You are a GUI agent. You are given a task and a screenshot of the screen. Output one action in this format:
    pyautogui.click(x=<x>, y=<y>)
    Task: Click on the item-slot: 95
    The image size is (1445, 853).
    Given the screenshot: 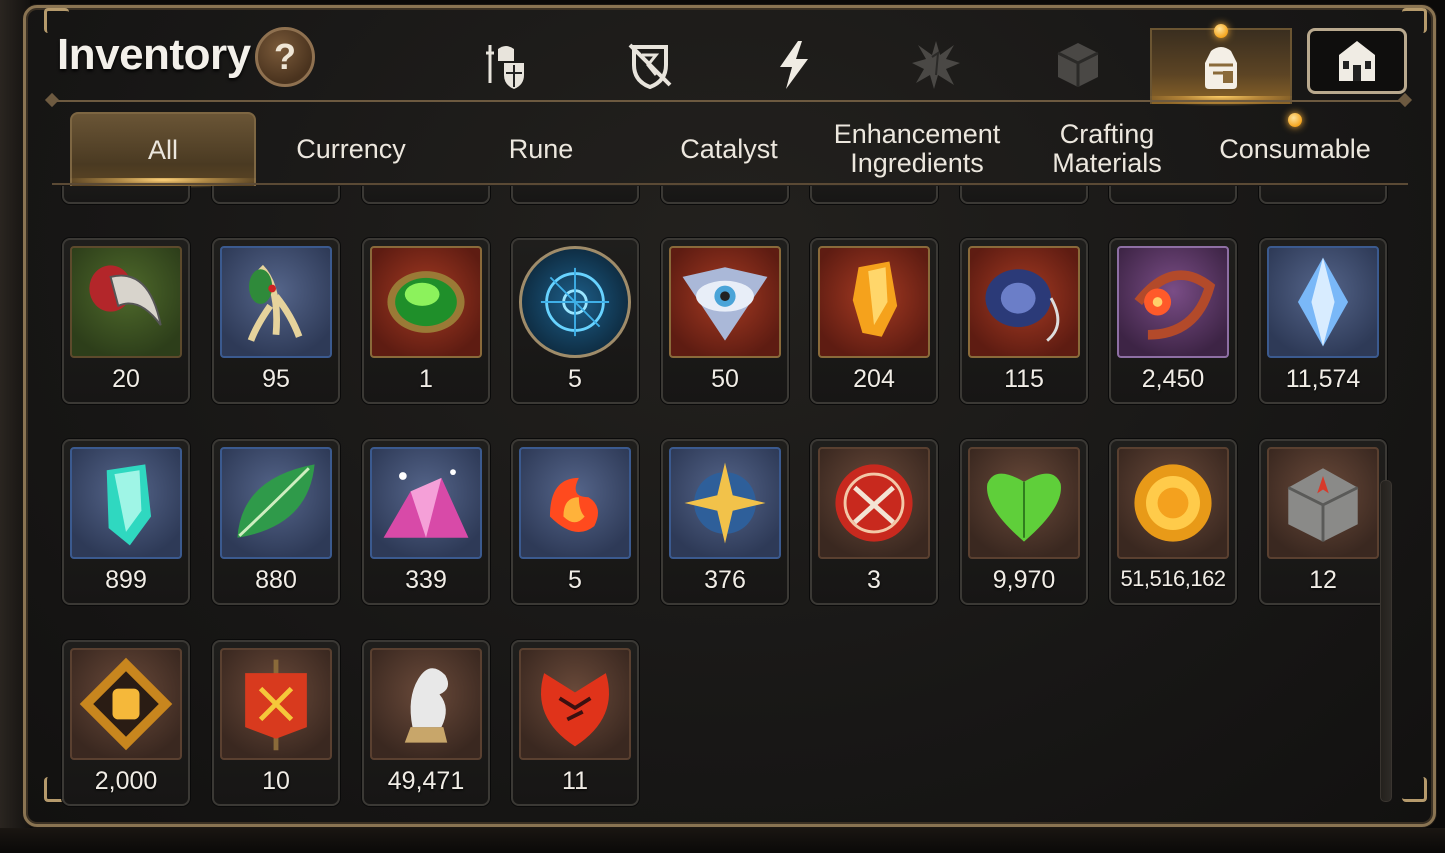 What is the action you would take?
    pyautogui.click(x=276, y=321)
    